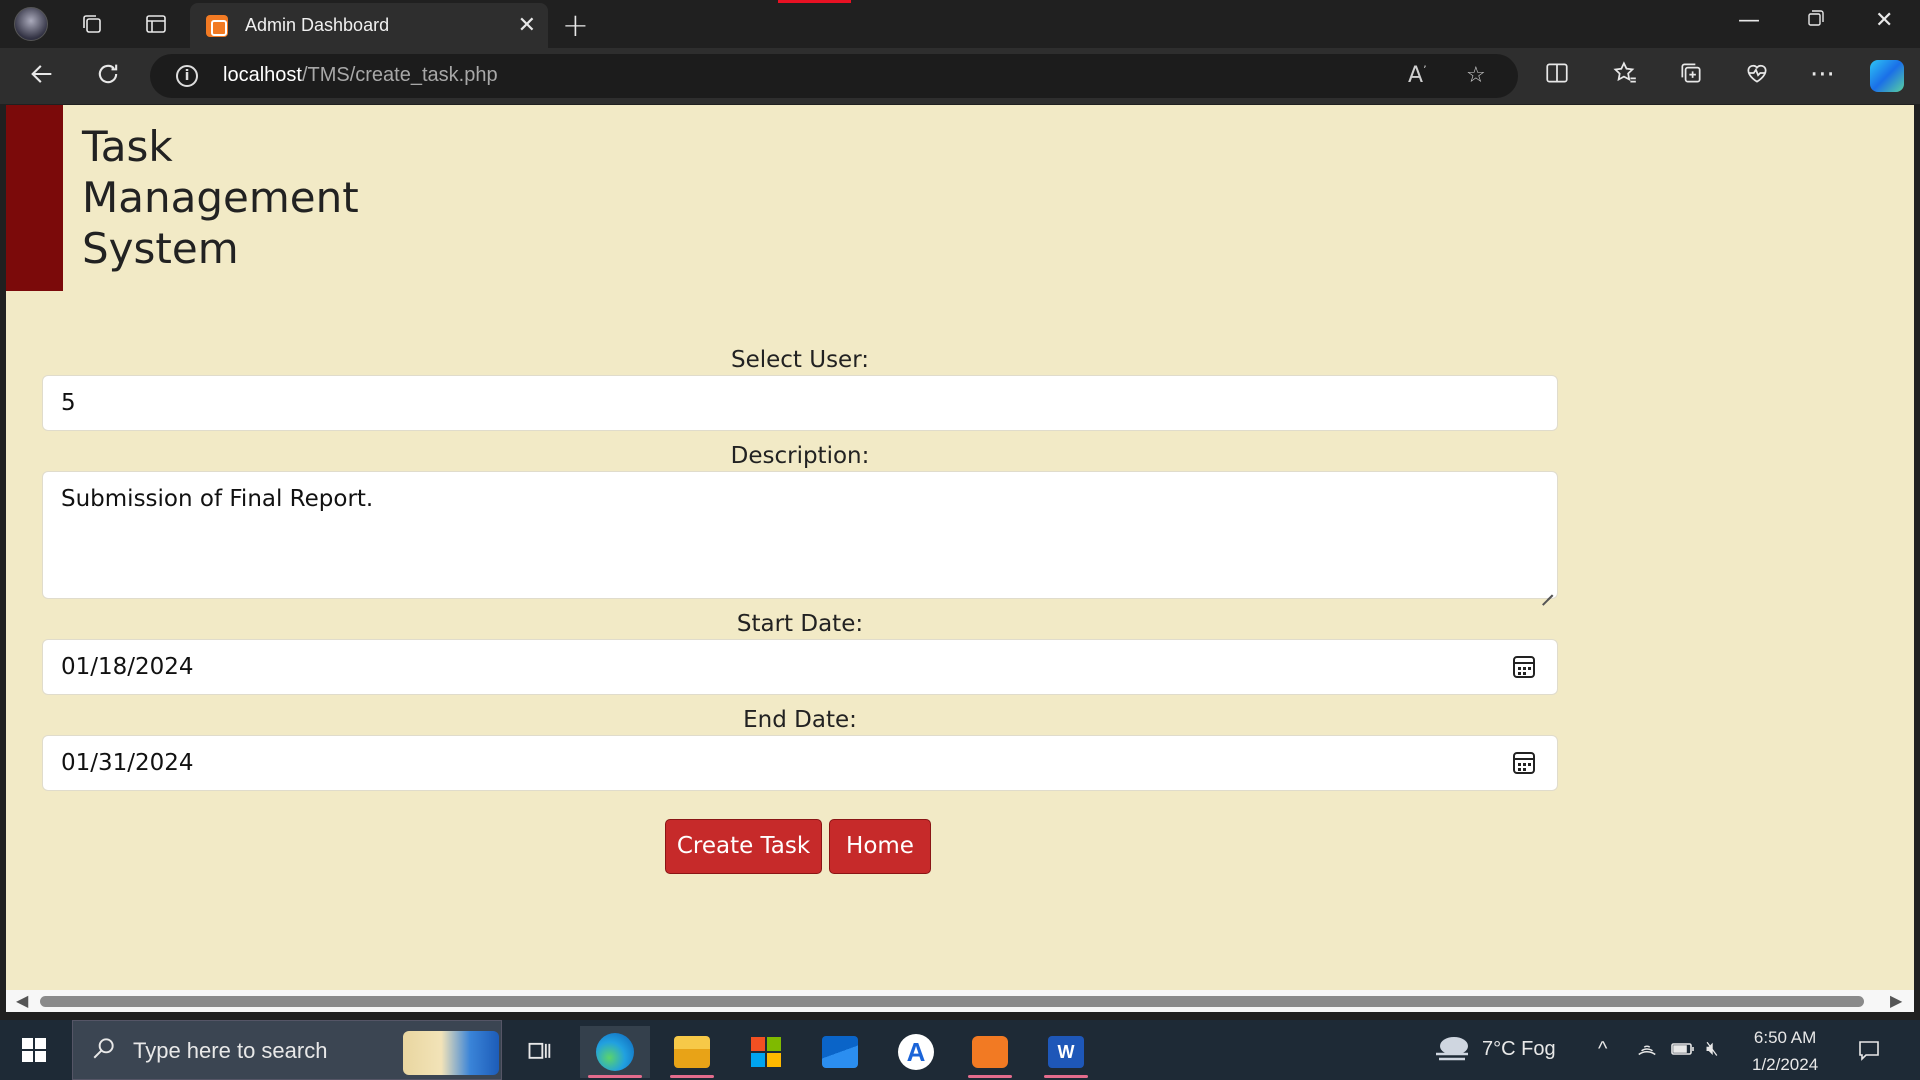 This screenshot has height=1080, width=1920. What do you see at coordinates (1822, 75) in the screenshot?
I see `more-options-icon: ···` at bounding box center [1822, 75].